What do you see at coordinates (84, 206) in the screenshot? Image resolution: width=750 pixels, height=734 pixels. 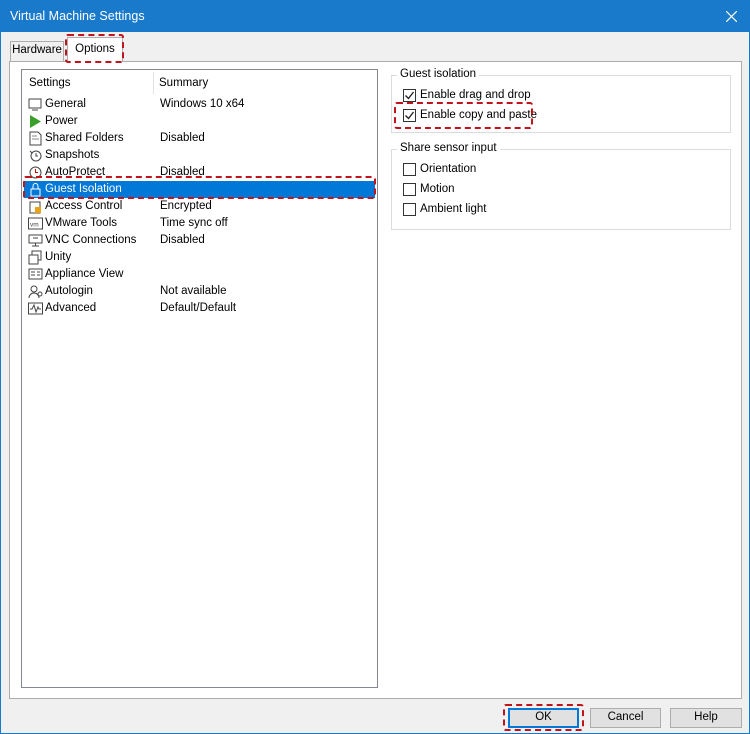 I see `list-item-label: Access Control` at bounding box center [84, 206].